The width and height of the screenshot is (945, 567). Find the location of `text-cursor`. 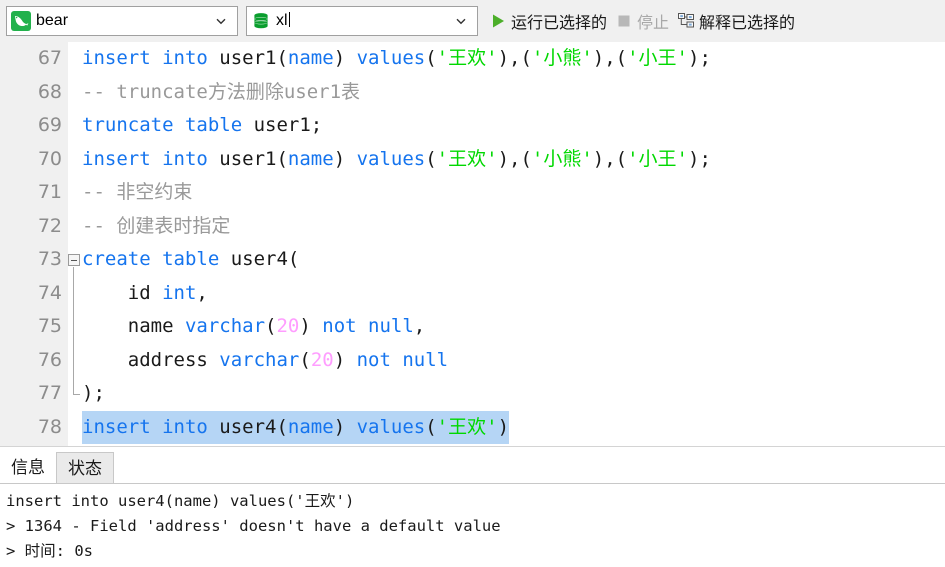

text-cursor is located at coordinates (289, 19).